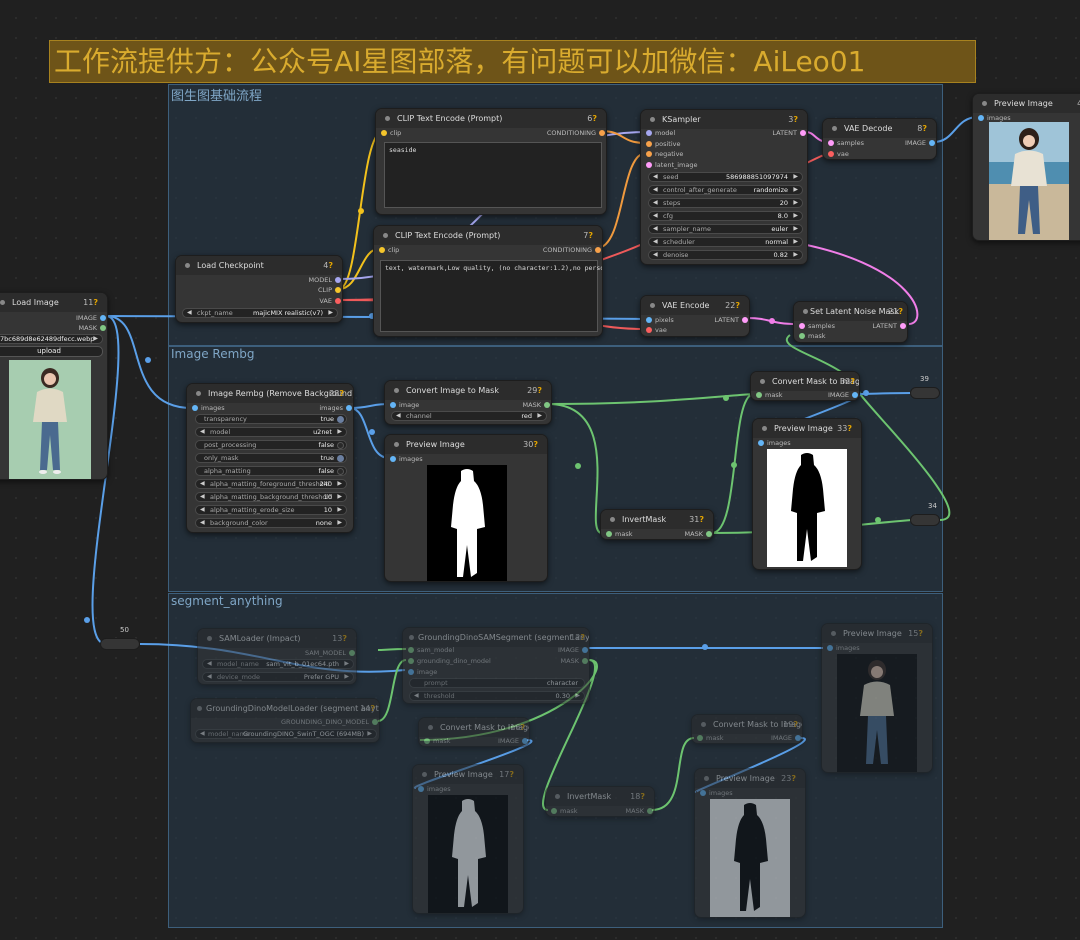 This screenshot has height=940, width=1080. What do you see at coordinates (805, 381) in the screenshot?
I see `node-header: Convert Mask to Image 32?` at bounding box center [805, 381].